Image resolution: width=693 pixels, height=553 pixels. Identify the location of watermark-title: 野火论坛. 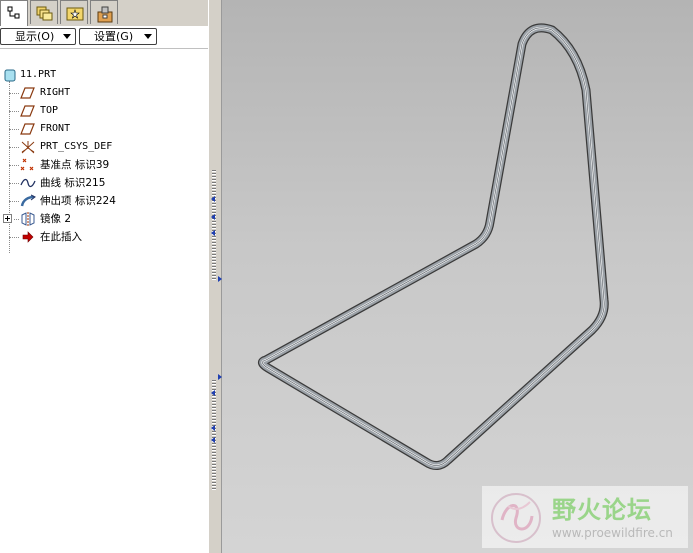
(602, 510).